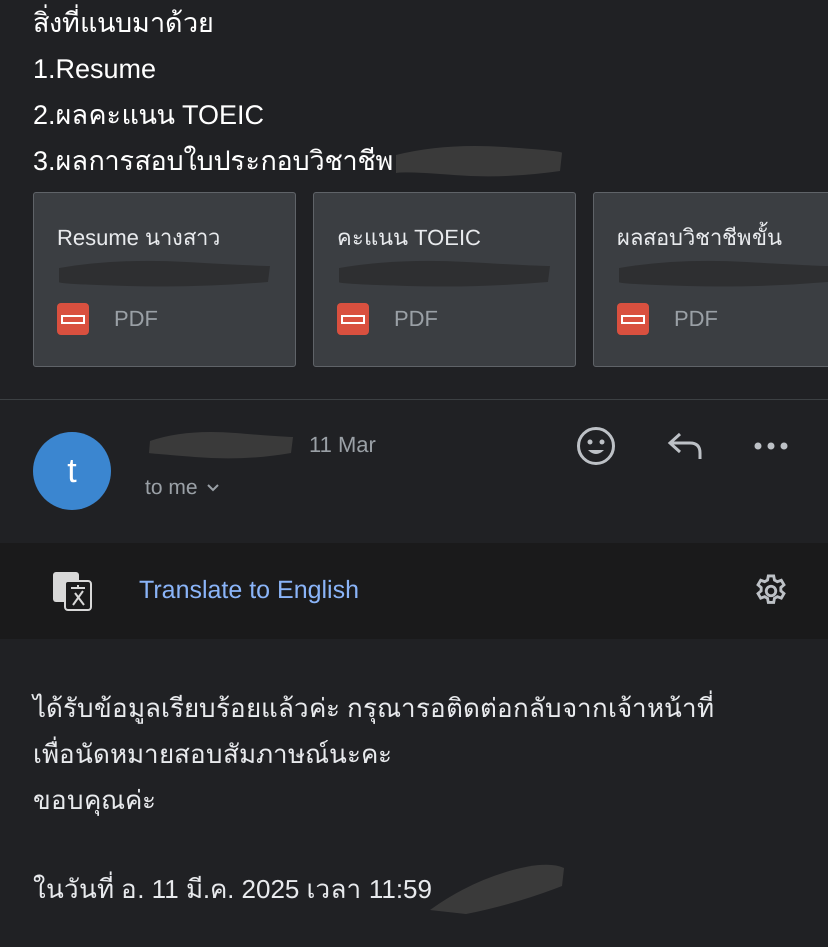  Describe the element at coordinates (94, 69) in the screenshot. I see `attachment-list-line: 1.Resume` at that location.